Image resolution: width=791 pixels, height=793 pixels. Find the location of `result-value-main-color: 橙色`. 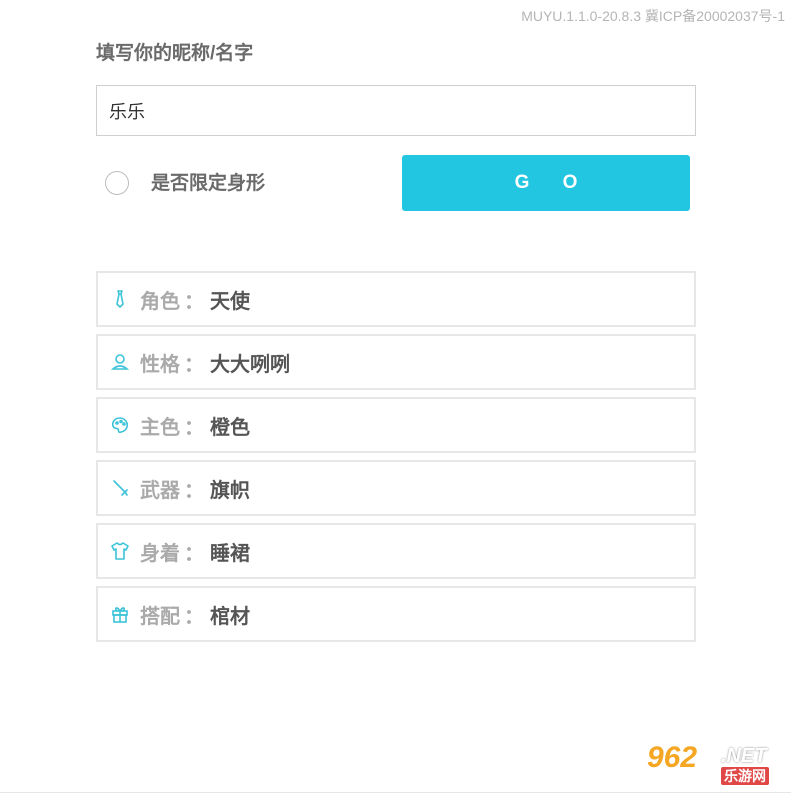

result-value-main-color: 橙色 is located at coordinates (230, 427).